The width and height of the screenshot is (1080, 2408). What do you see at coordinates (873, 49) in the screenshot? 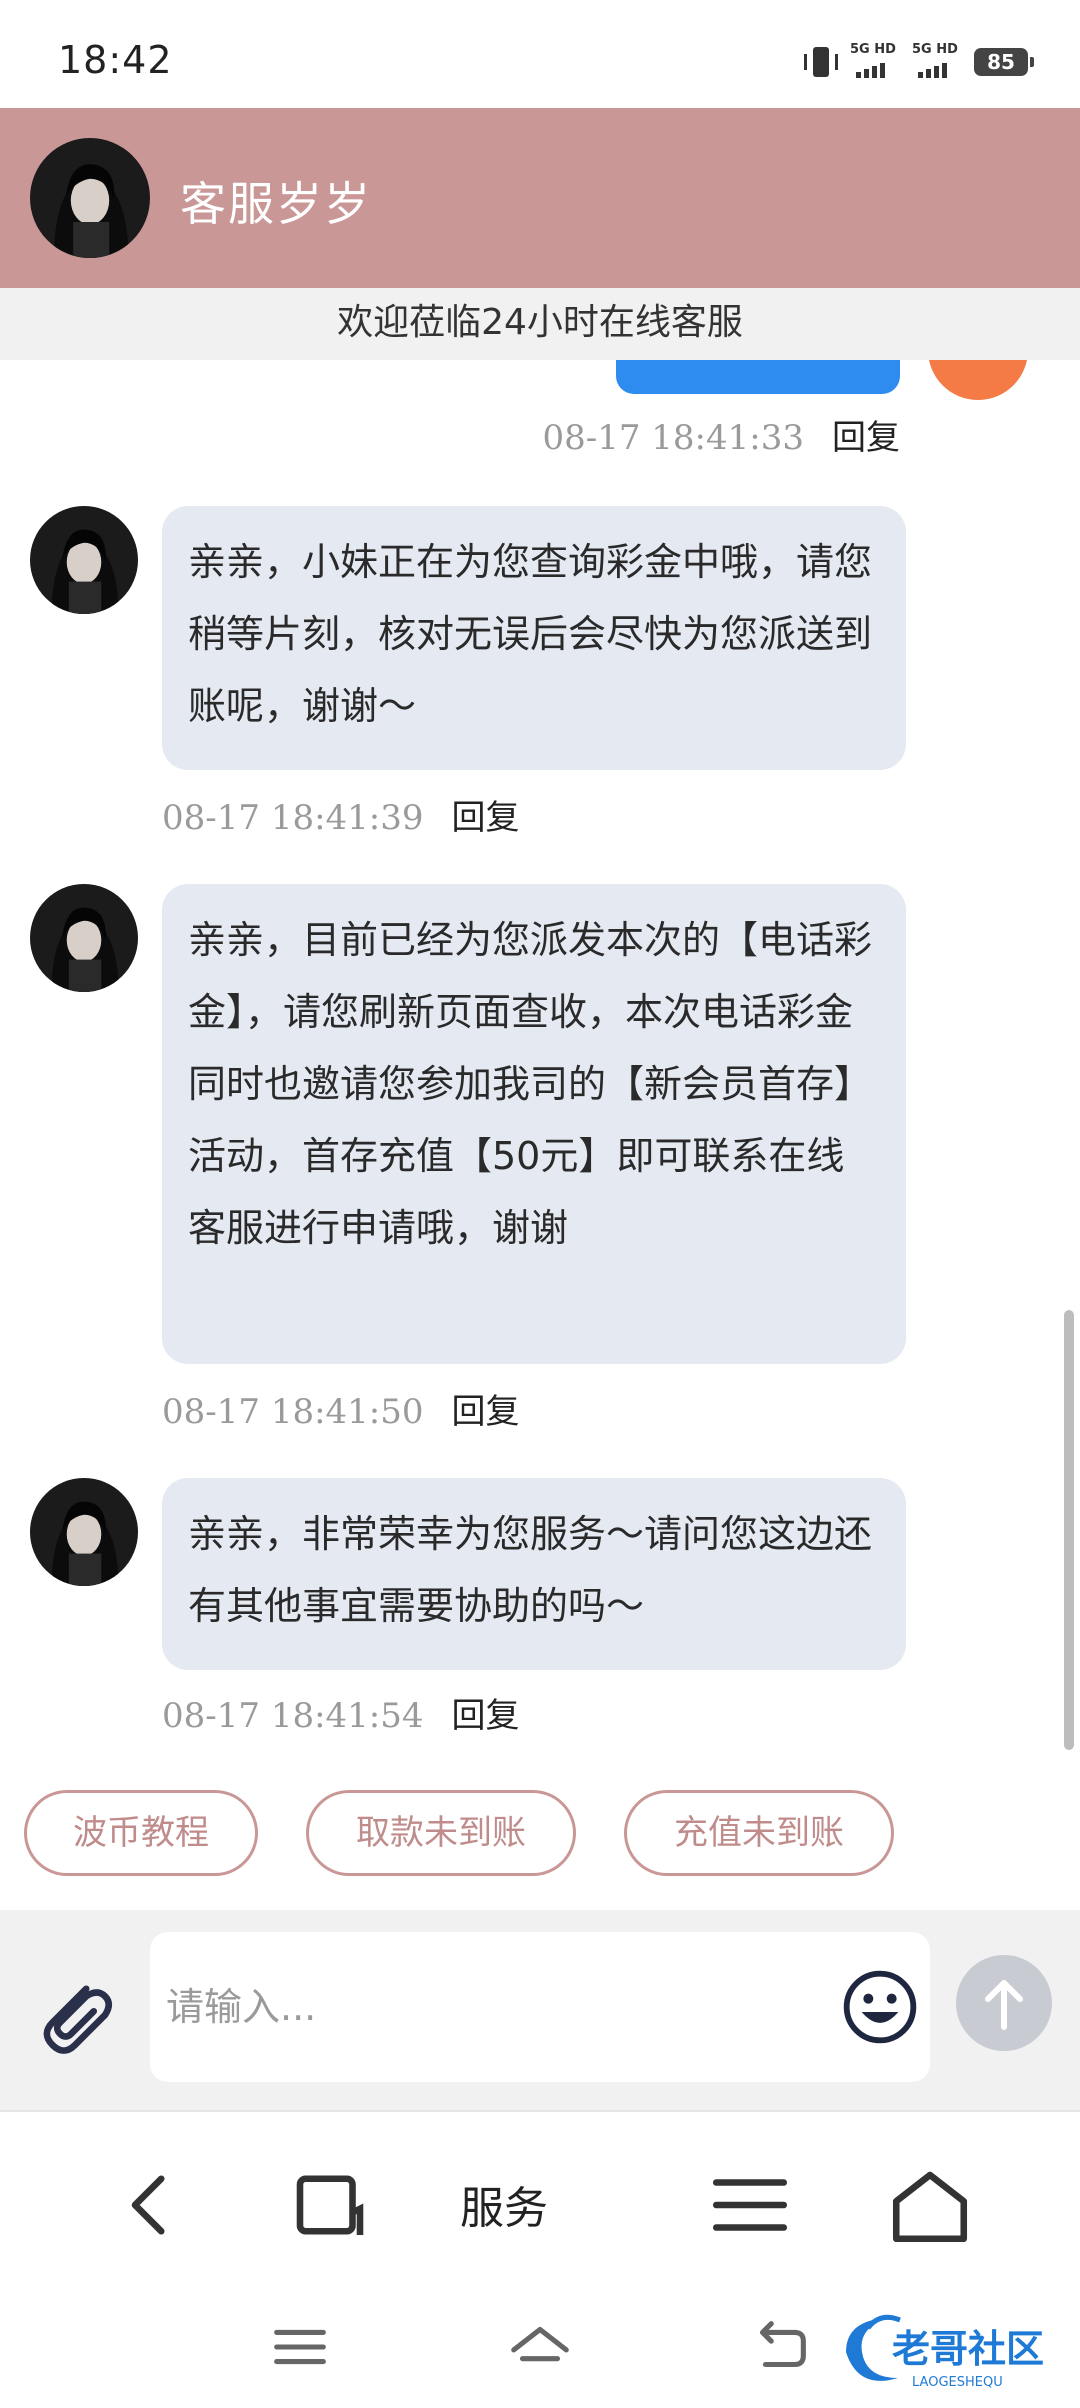
I see `network-label-1: 5G HD` at bounding box center [873, 49].